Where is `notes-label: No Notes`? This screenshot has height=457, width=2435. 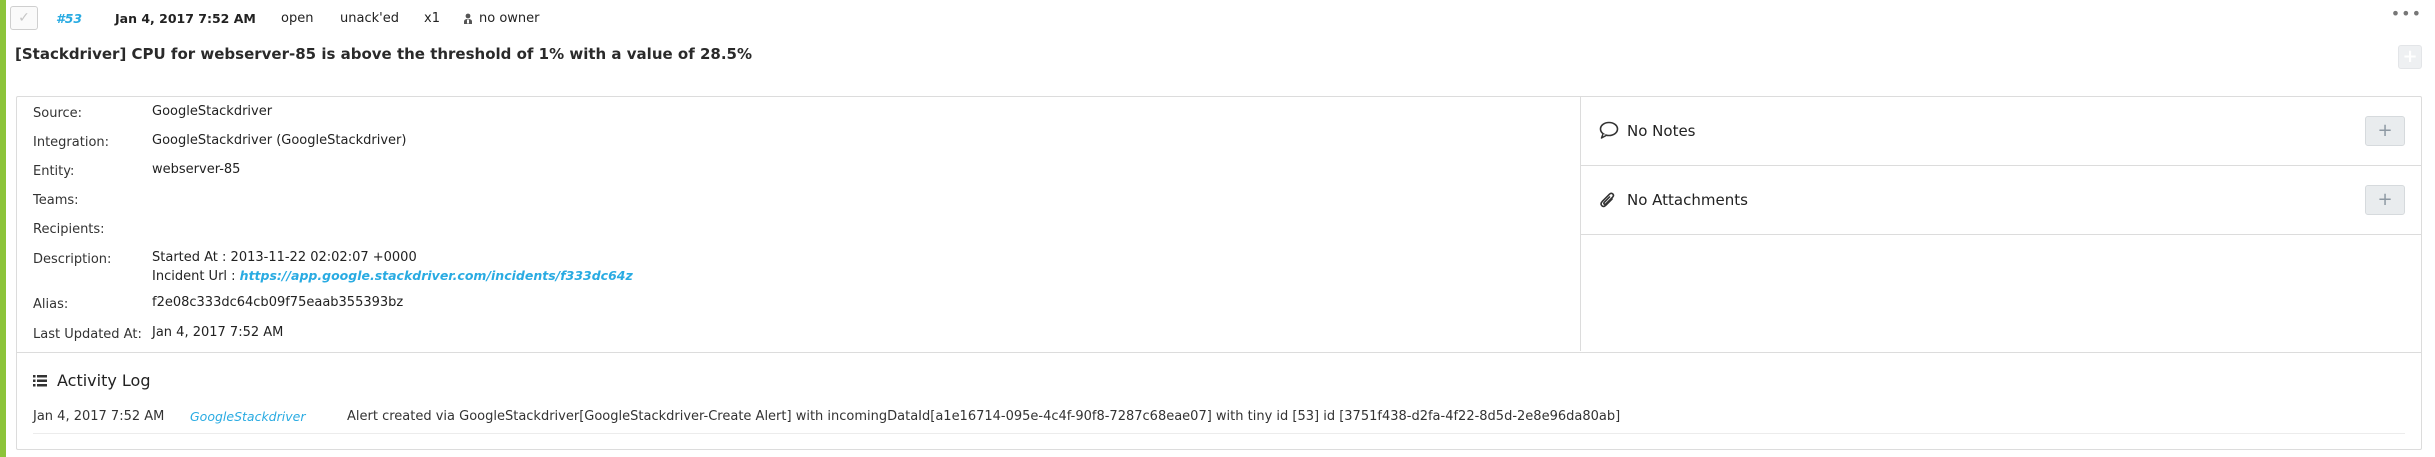
notes-label: No Notes is located at coordinates (1661, 131).